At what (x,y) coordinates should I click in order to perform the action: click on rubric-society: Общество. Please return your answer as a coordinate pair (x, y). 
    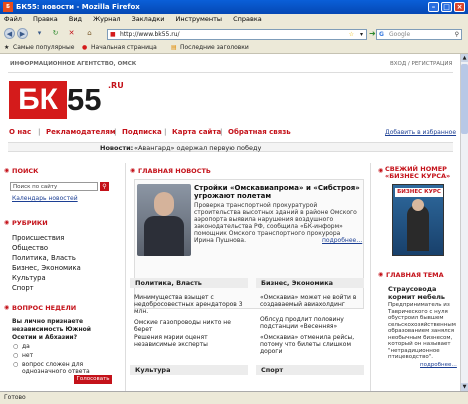
    Looking at the image, I should click on (30, 248).